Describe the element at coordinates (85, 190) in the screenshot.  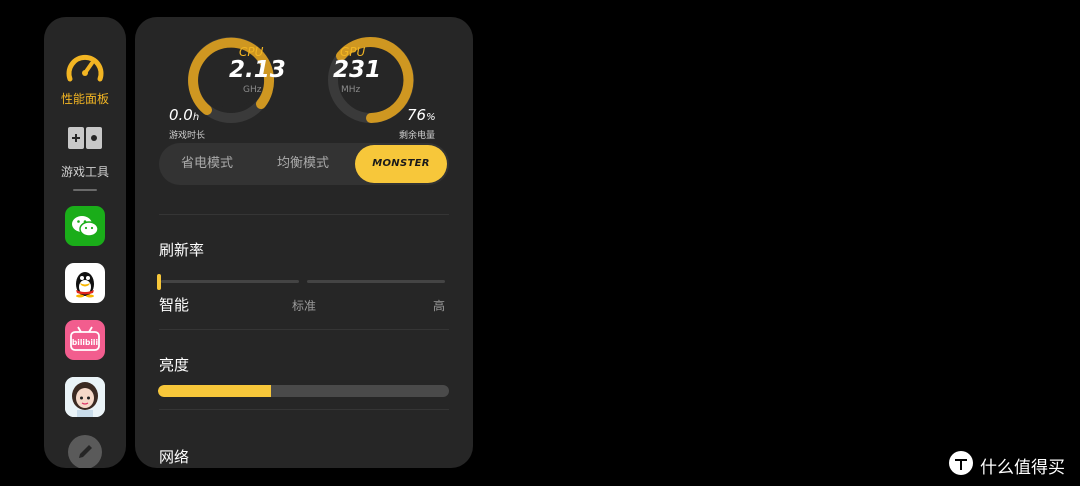
I see `sidebar-divider` at that location.